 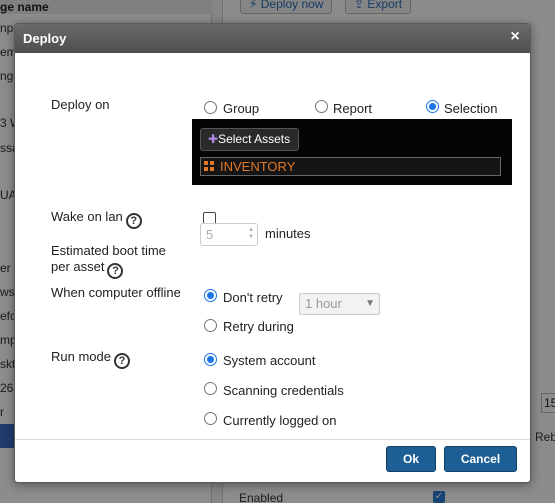 What do you see at coordinates (350, 166) in the screenshot?
I see `selected-asset-item: INVENTORY` at bounding box center [350, 166].